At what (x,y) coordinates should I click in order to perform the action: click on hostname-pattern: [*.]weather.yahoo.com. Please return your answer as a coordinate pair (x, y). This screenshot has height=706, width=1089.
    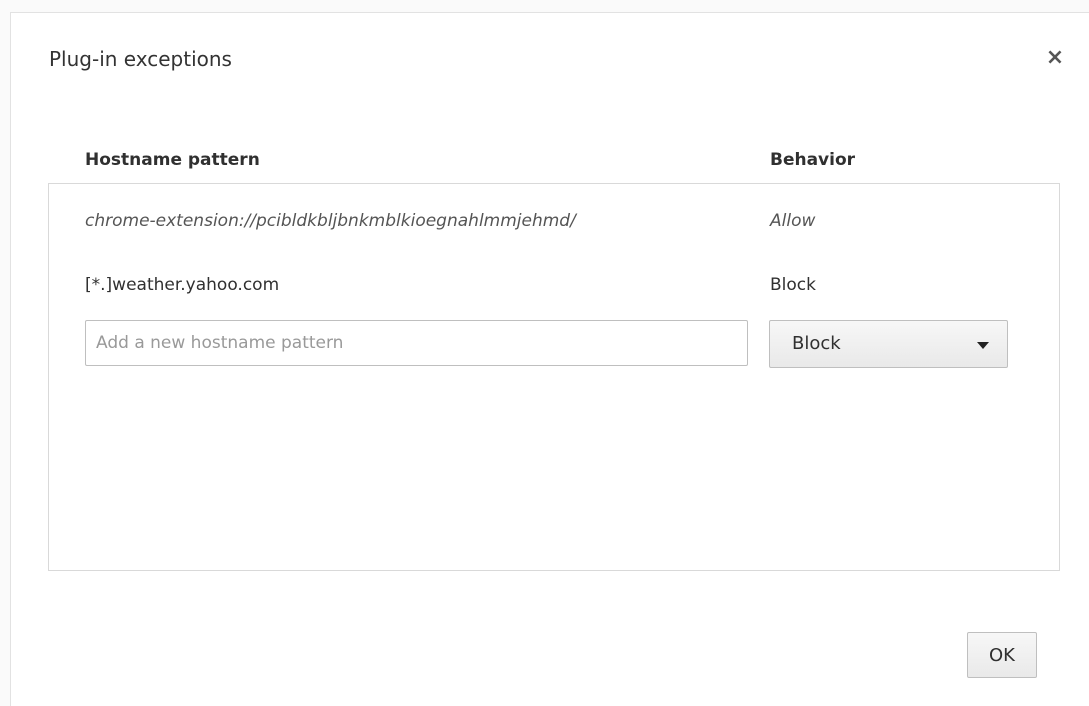
    Looking at the image, I should click on (182, 285).